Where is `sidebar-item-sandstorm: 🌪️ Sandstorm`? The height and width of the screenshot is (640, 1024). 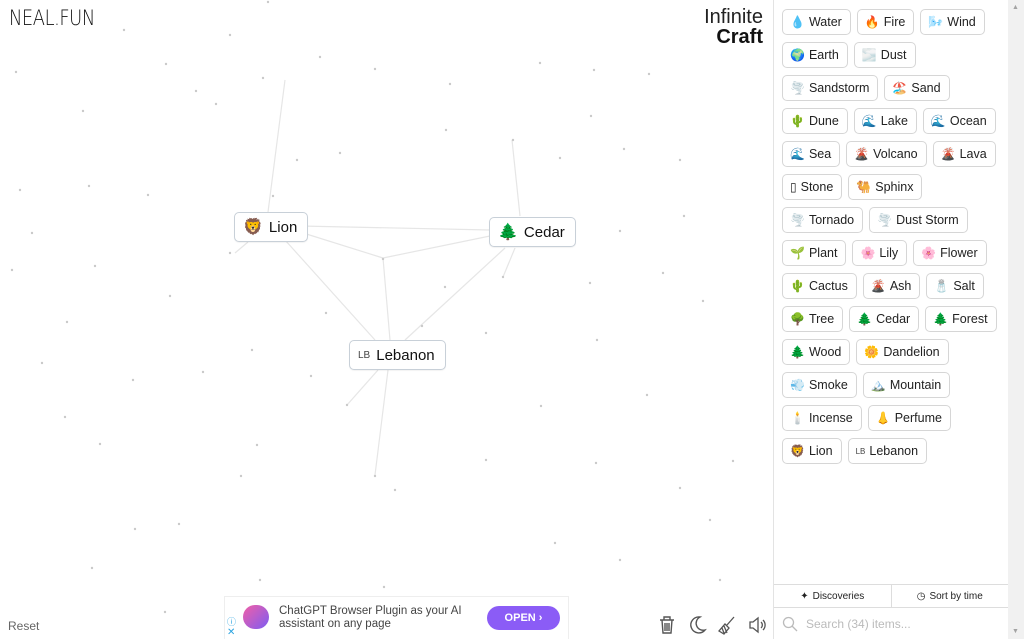 sidebar-item-sandstorm: 🌪️ Sandstorm is located at coordinates (830, 88).